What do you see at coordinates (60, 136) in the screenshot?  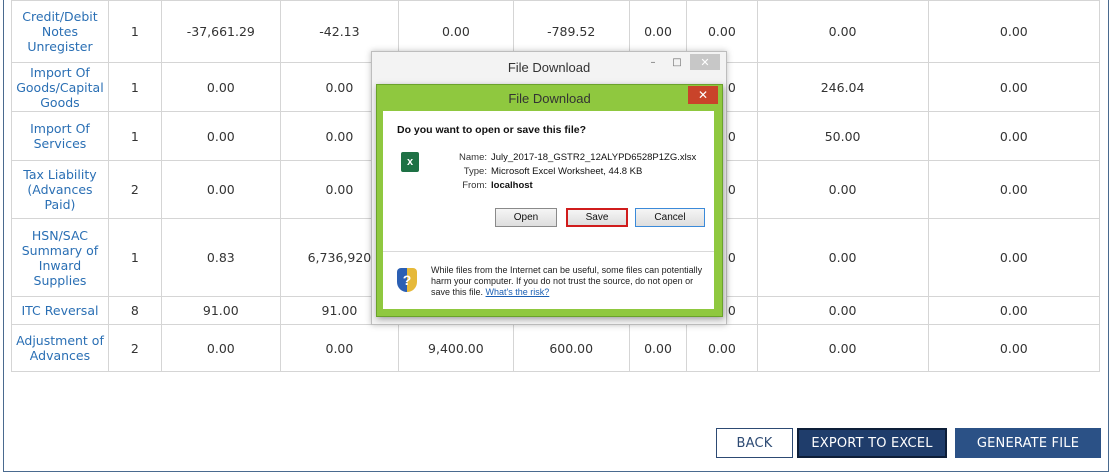 I see `row-description-link: Import Of Services` at bounding box center [60, 136].